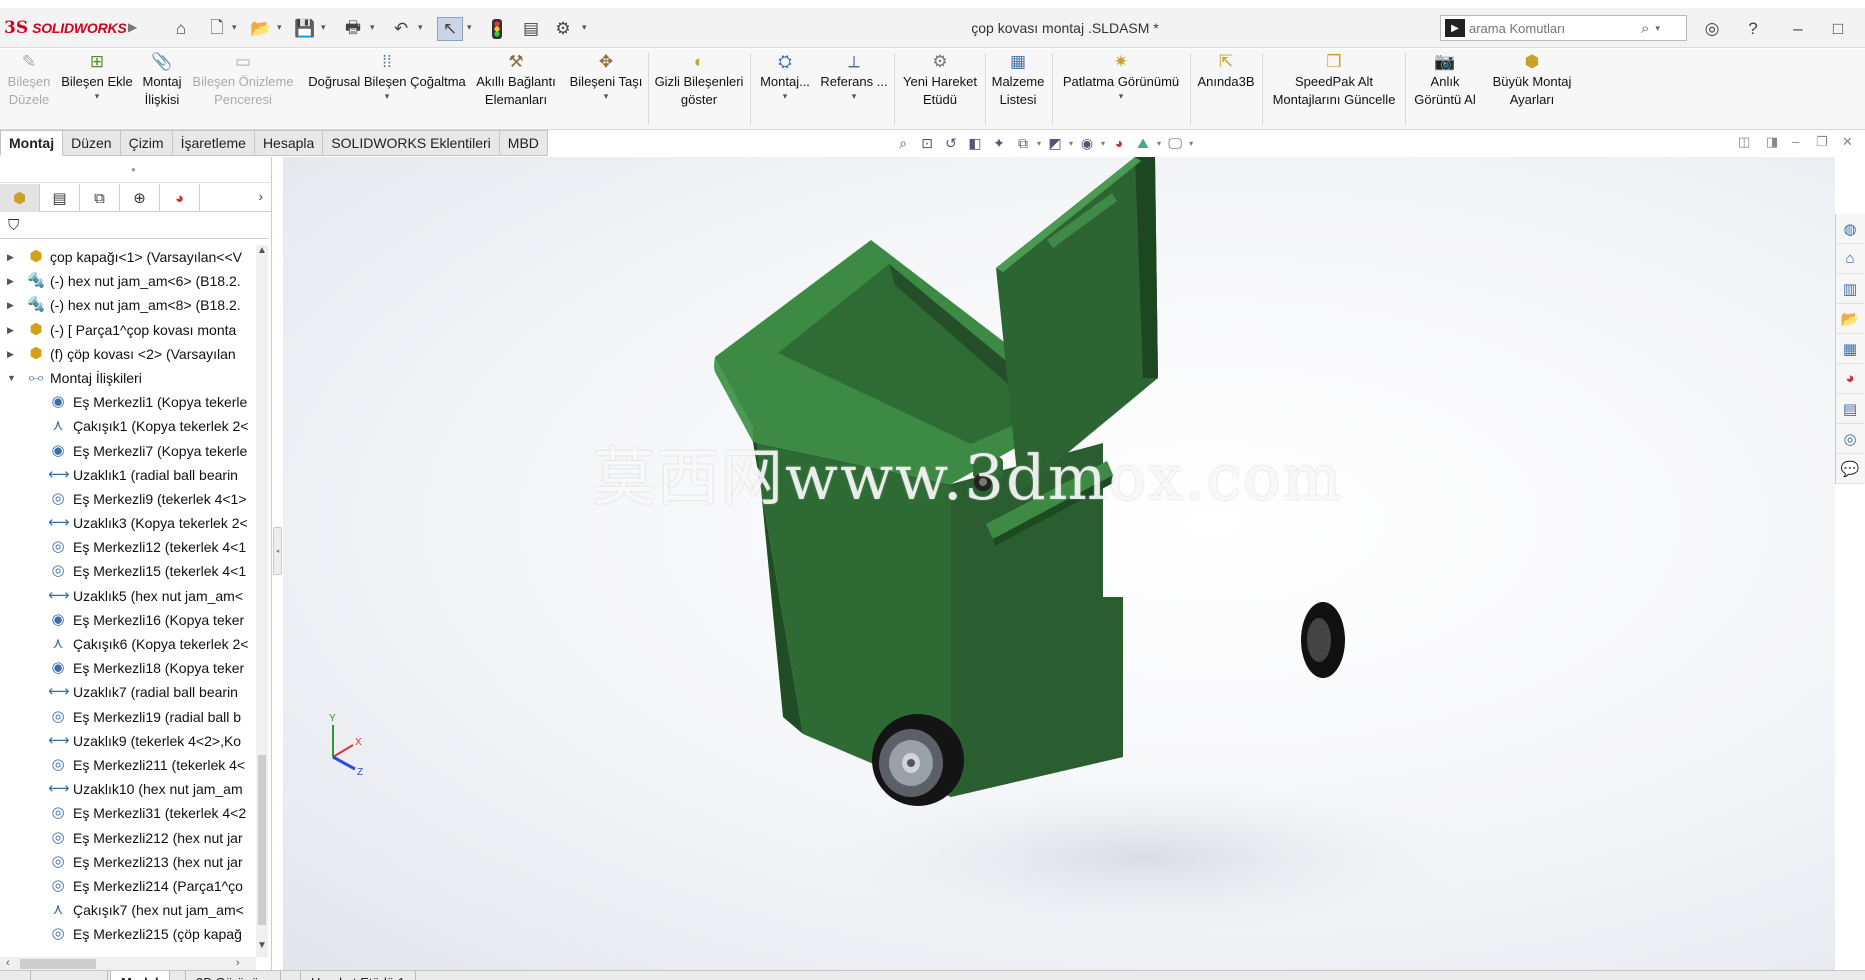 This screenshot has height=980, width=1865. I want to click on hide-show-dropdown-icon: ▾, so click(1103, 143).